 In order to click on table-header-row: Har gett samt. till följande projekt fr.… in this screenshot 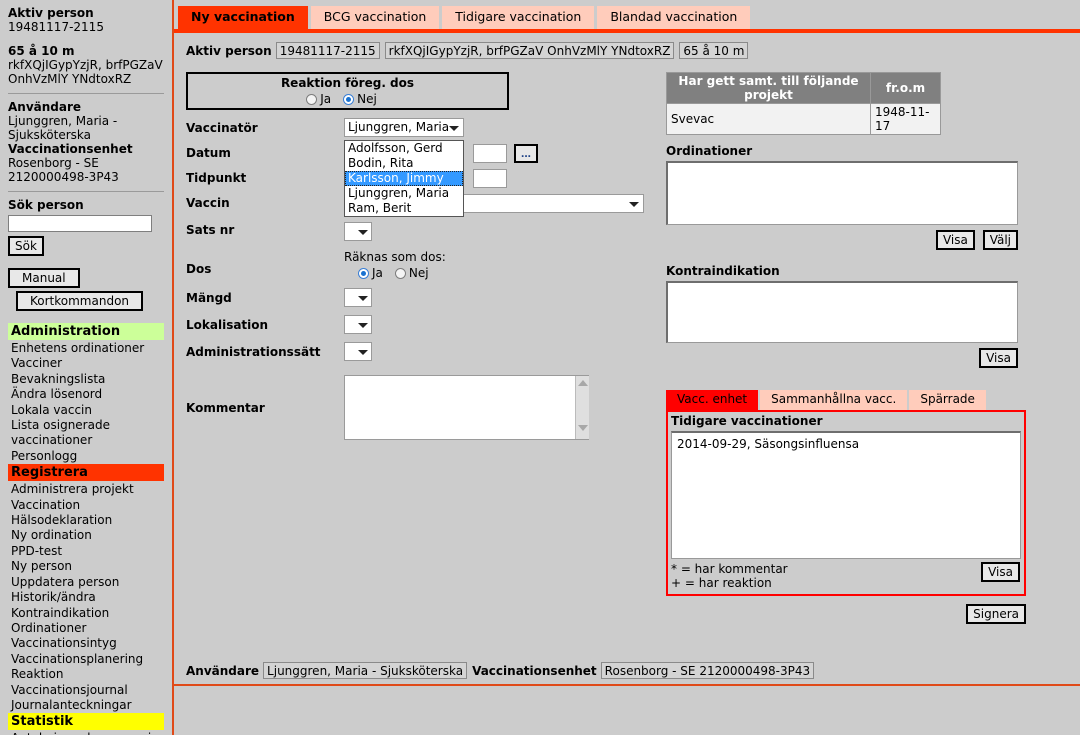, I will do `click(803, 88)`.